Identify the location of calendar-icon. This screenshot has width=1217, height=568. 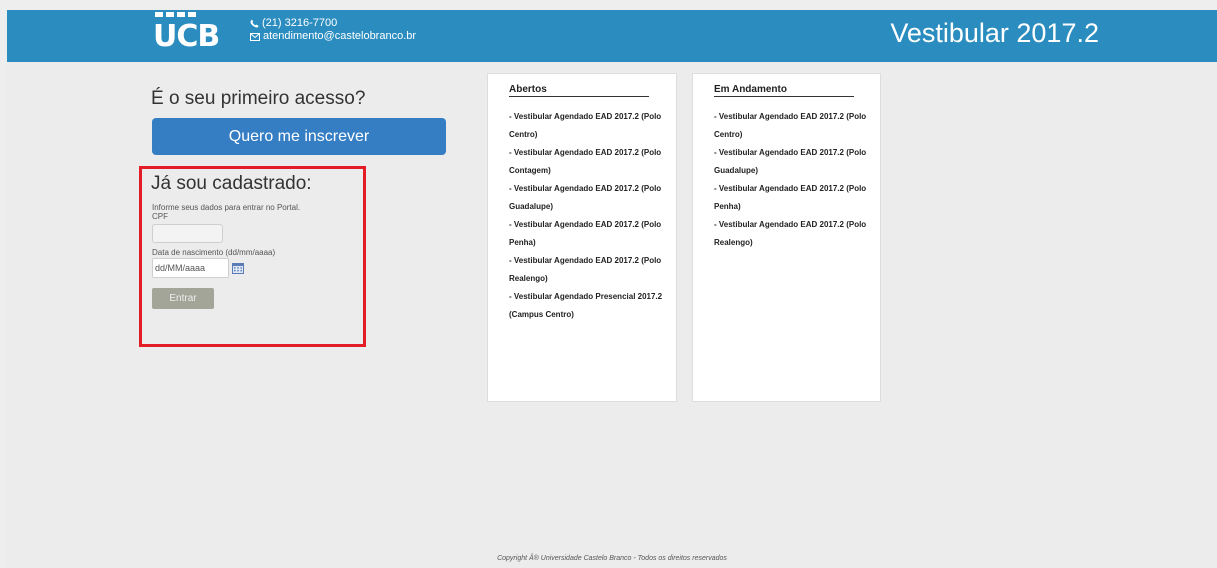
(238, 268).